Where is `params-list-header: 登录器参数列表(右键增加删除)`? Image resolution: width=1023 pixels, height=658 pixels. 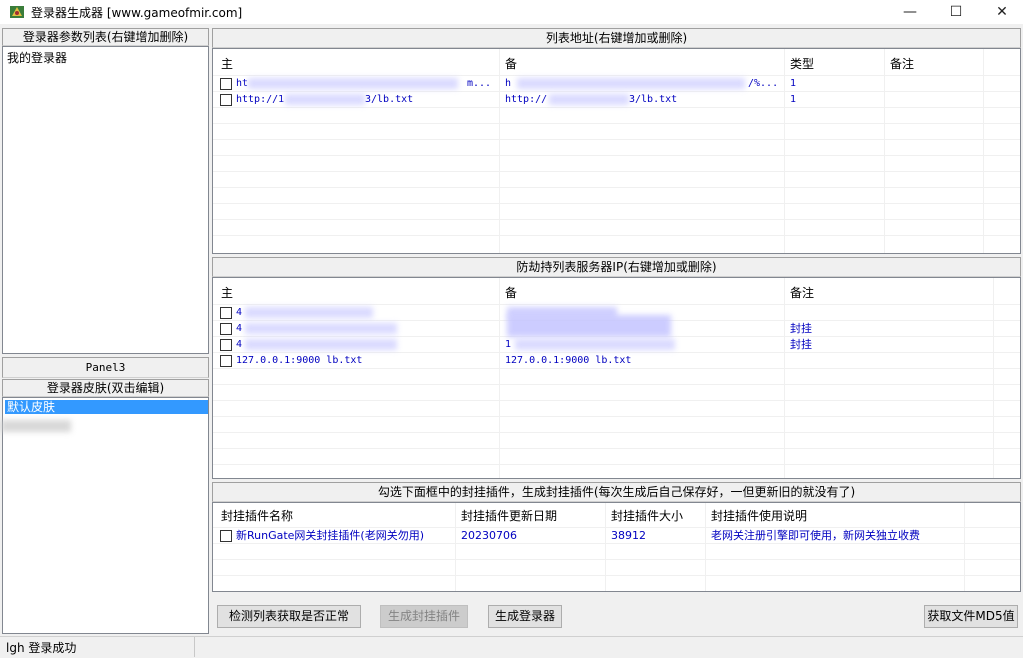 params-list-header: 登录器参数列表(右键增加删除) is located at coordinates (105, 37).